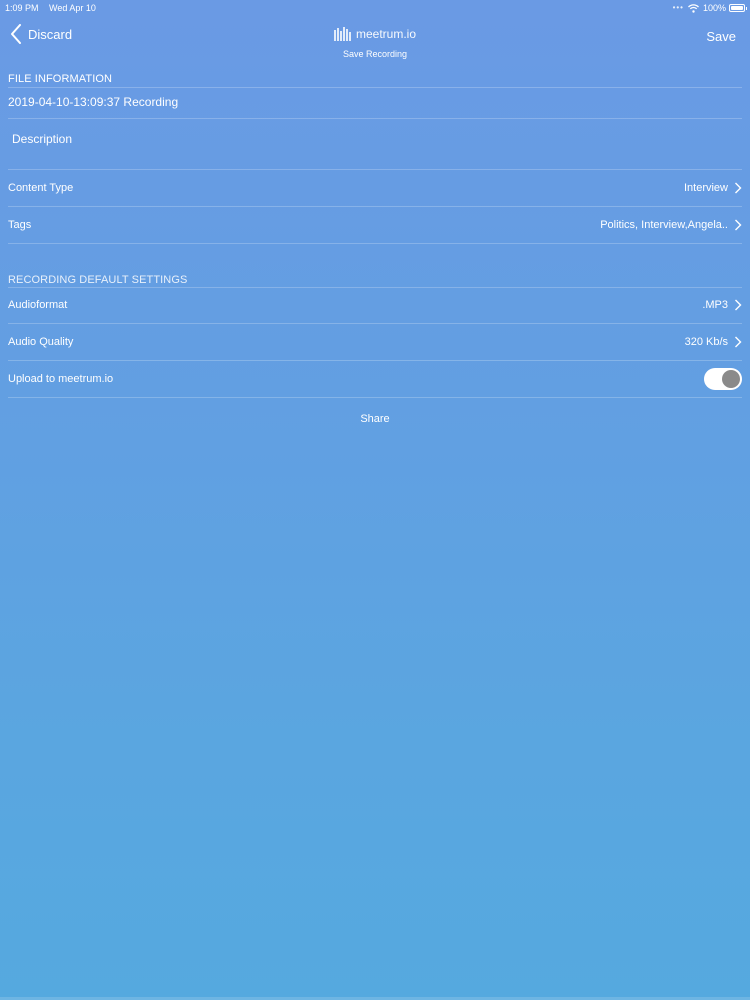 Image resolution: width=750 pixels, height=1000 pixels. Describe the element at coordinates (386, 34) in the screenshot. I see `logo-text: meetrum.io` at that location.